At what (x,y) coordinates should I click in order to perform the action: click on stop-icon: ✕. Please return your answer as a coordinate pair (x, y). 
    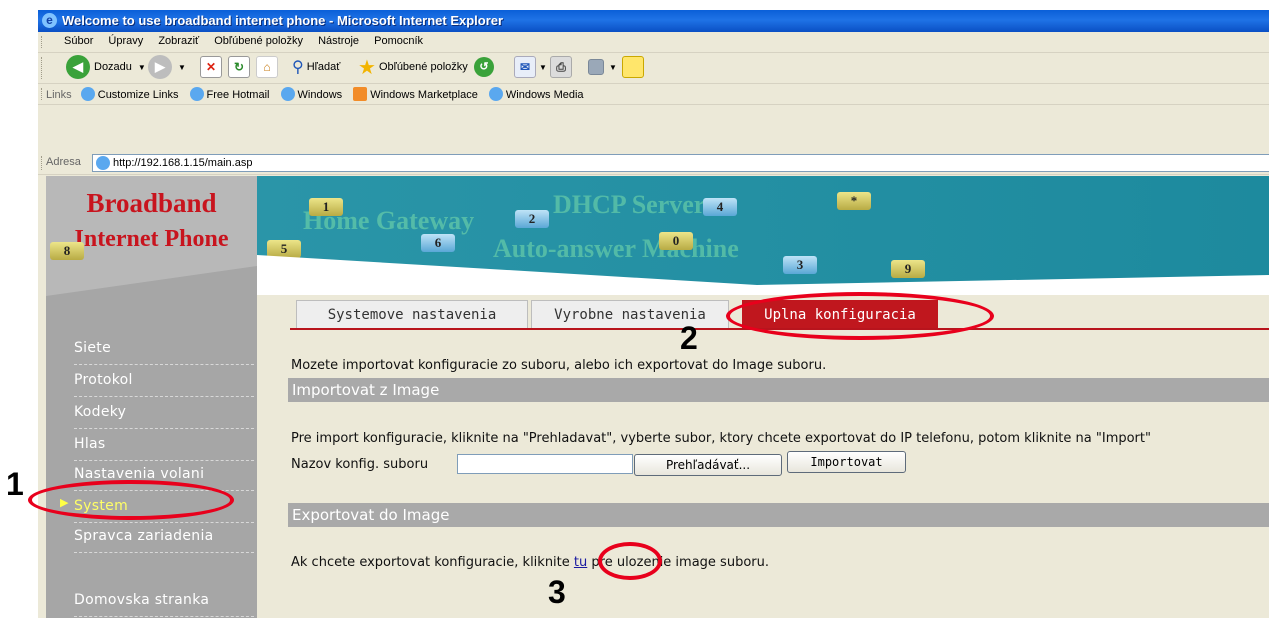
    Looking at the image, I should click on (211, 67).